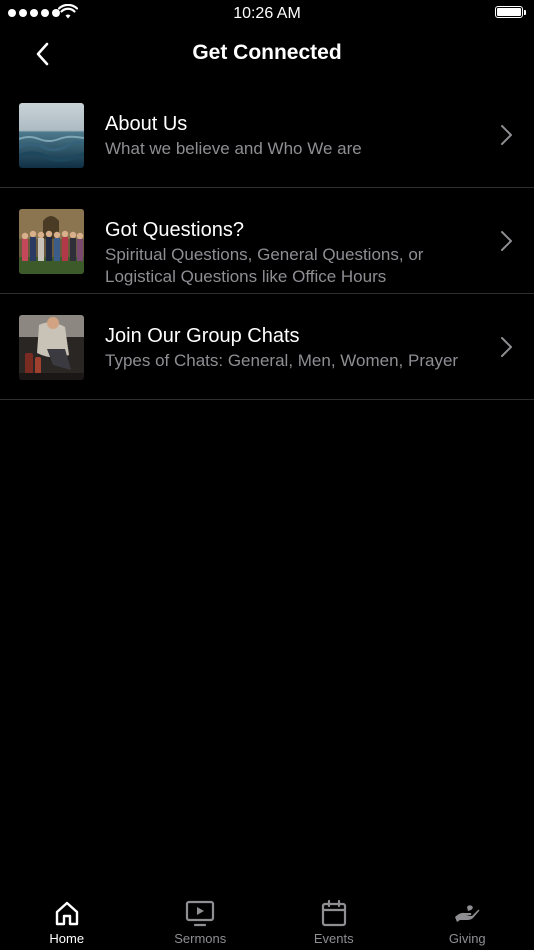  What do you see at coordinates (146, 124) in the screenshot?
I see `row-title: About Us` at bounding box center [146, 124].